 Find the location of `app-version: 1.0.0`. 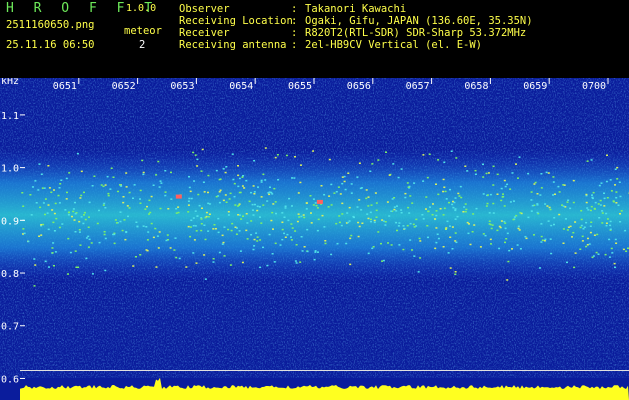

app-version: 1.0.0 is located at coordinates (141, 8).